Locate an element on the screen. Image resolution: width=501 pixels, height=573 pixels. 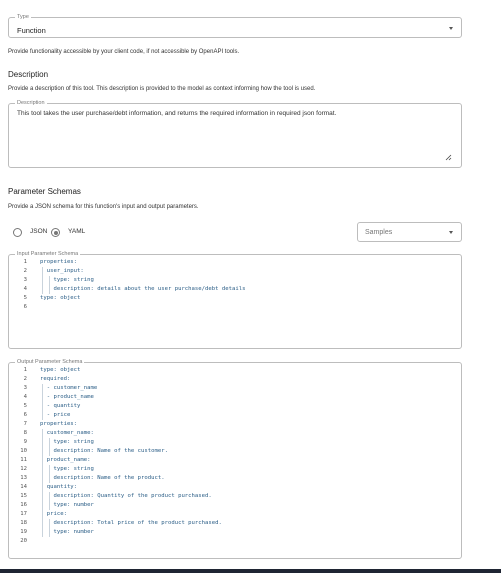
type-select-value: Function is located at coordinates (31, 30).